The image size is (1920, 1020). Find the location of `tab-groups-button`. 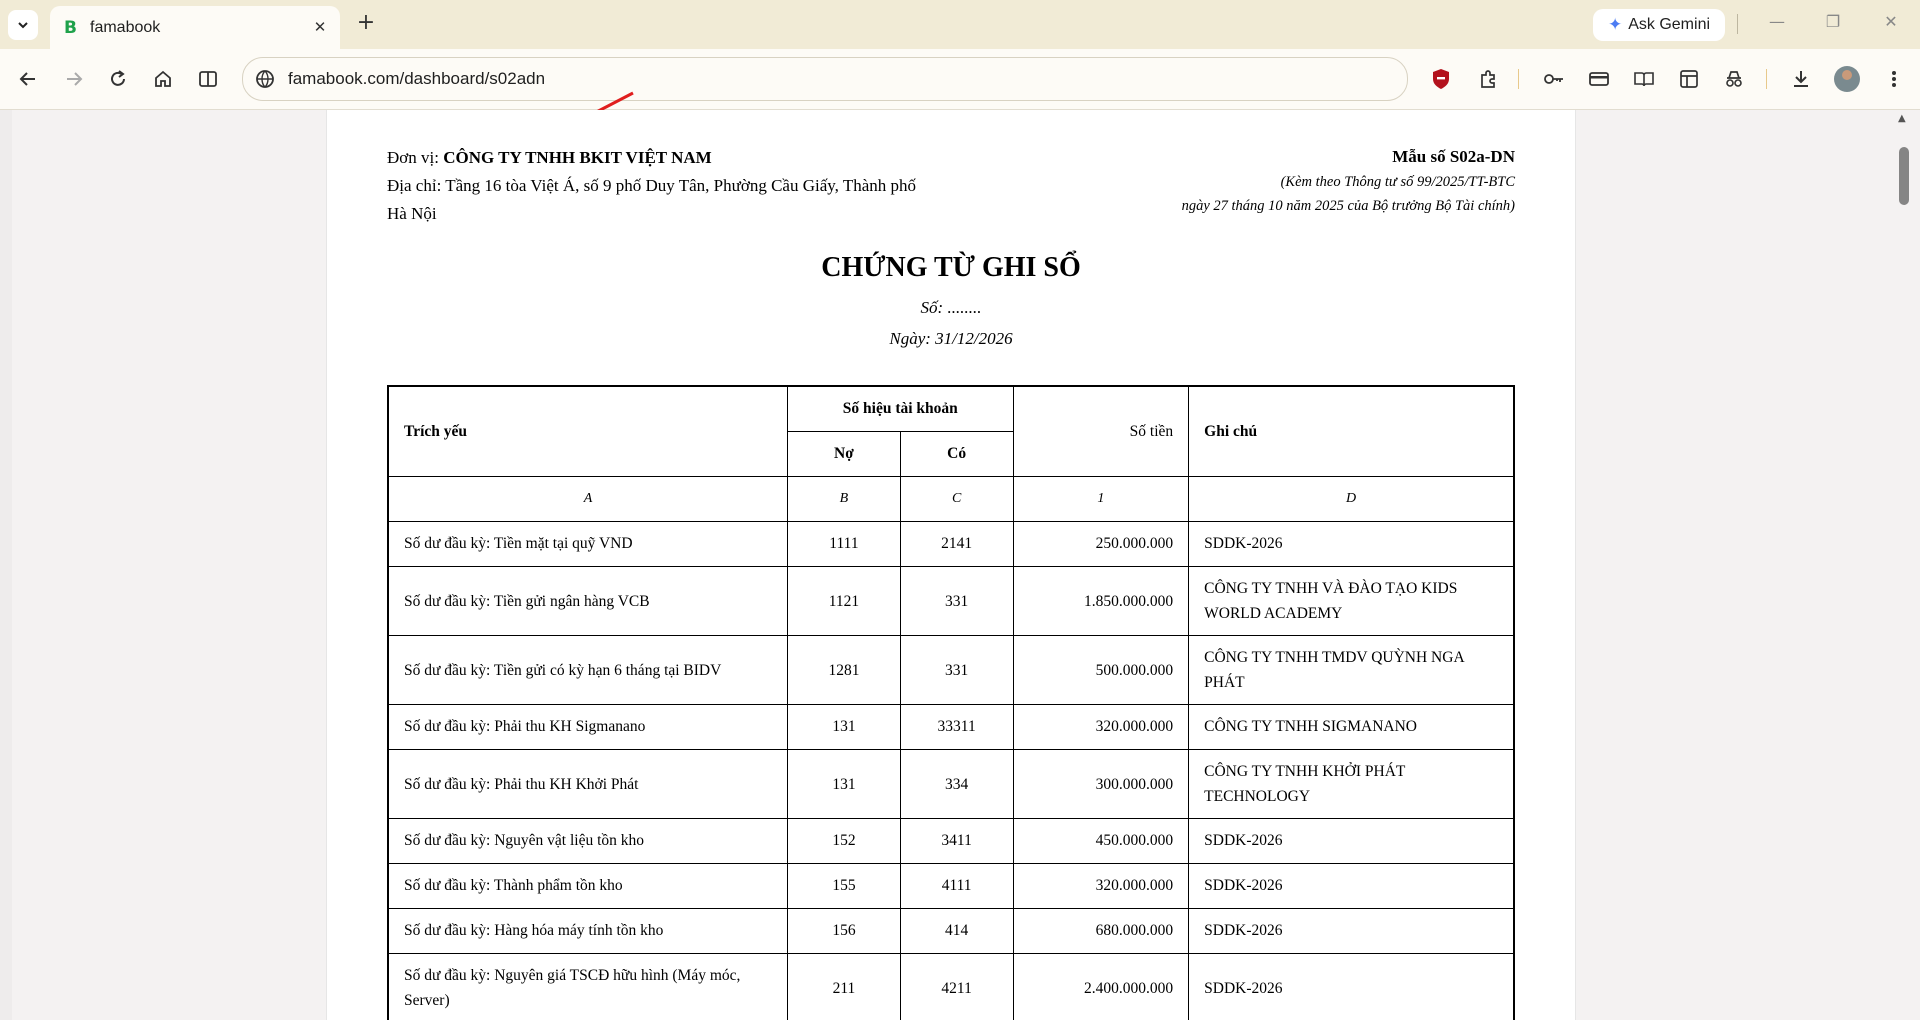

tab-groups-button is located at coordinates (1689, 79).